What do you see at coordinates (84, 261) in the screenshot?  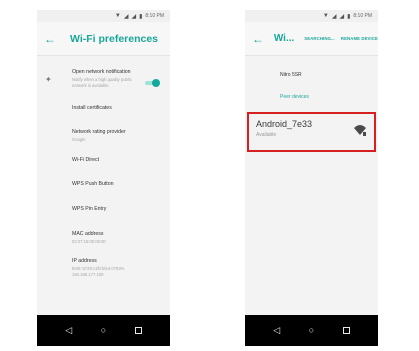 I see `pref-title: IP address` at bounding box center [84, 261].